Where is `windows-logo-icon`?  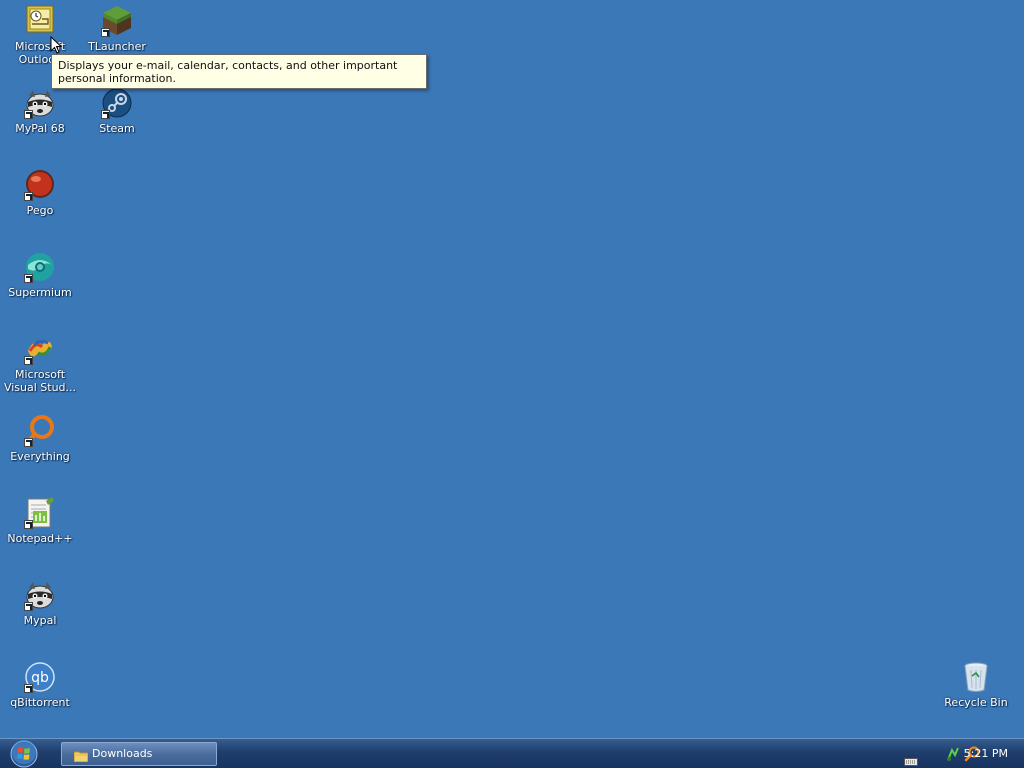 windows-logo-icon is located at coordinates (24, 754).